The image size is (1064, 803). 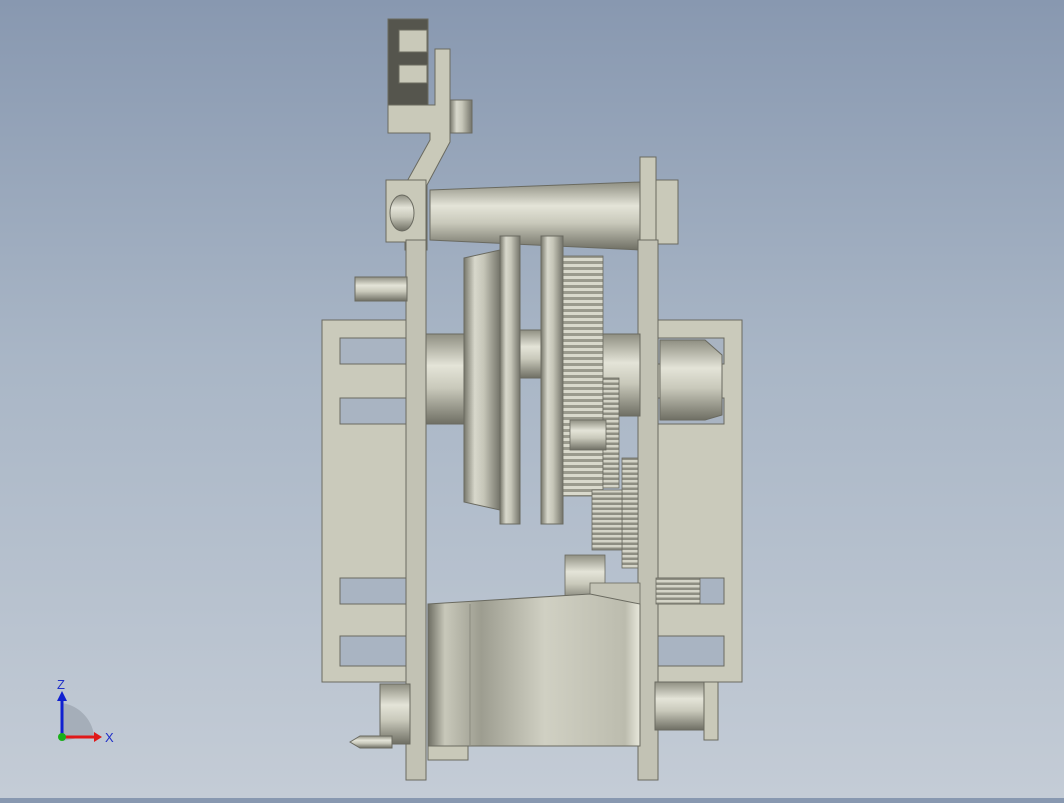 I want to click on x-axis-label: X, so click(x=109, y=737).